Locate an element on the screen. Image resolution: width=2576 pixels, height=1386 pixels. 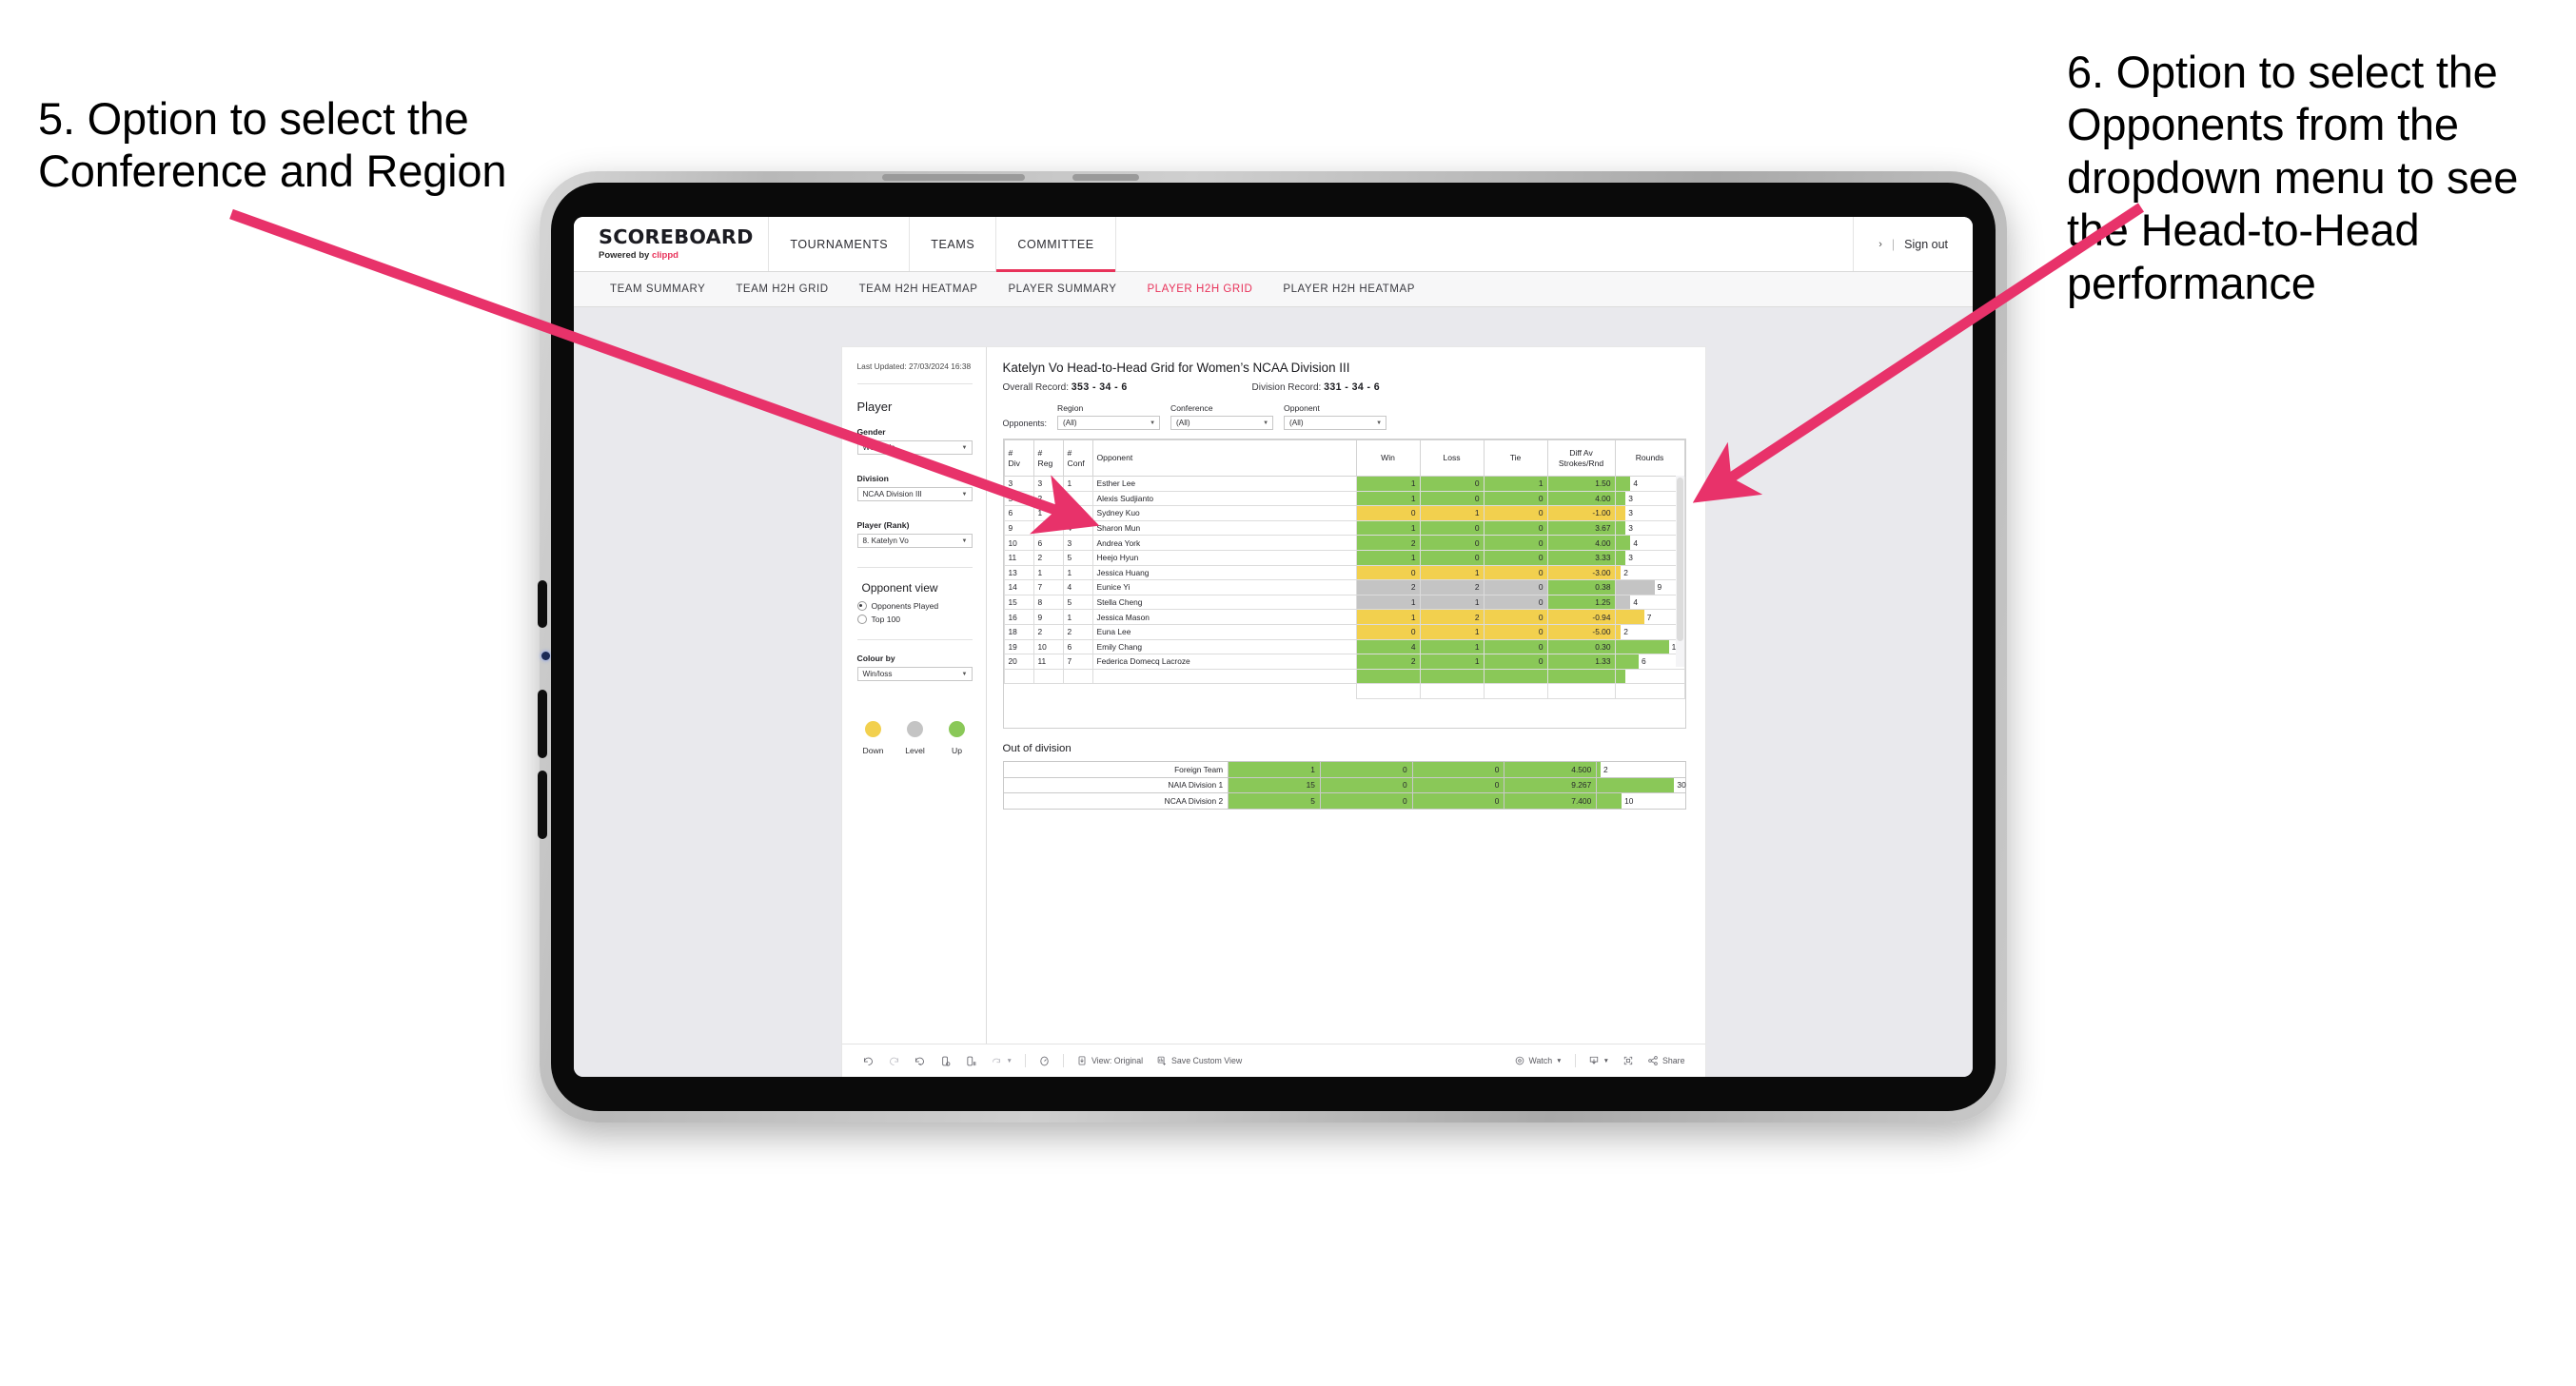
cell-loss: 1 is located at coordinates (1452, 572).